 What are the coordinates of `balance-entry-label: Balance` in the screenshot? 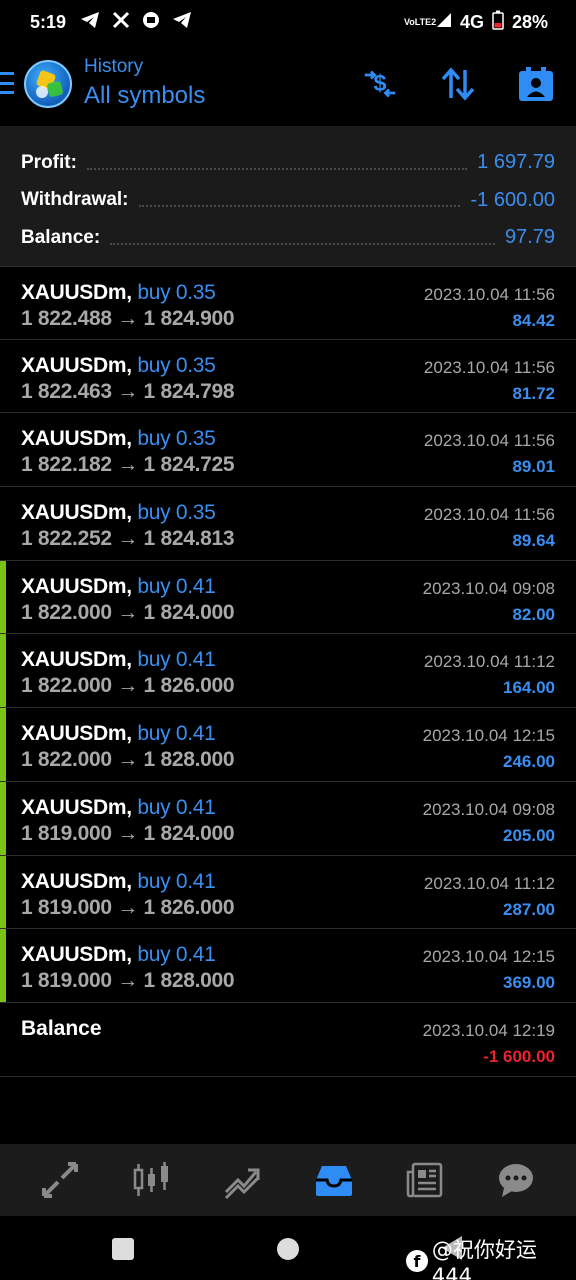 It's located at (61, 1028).